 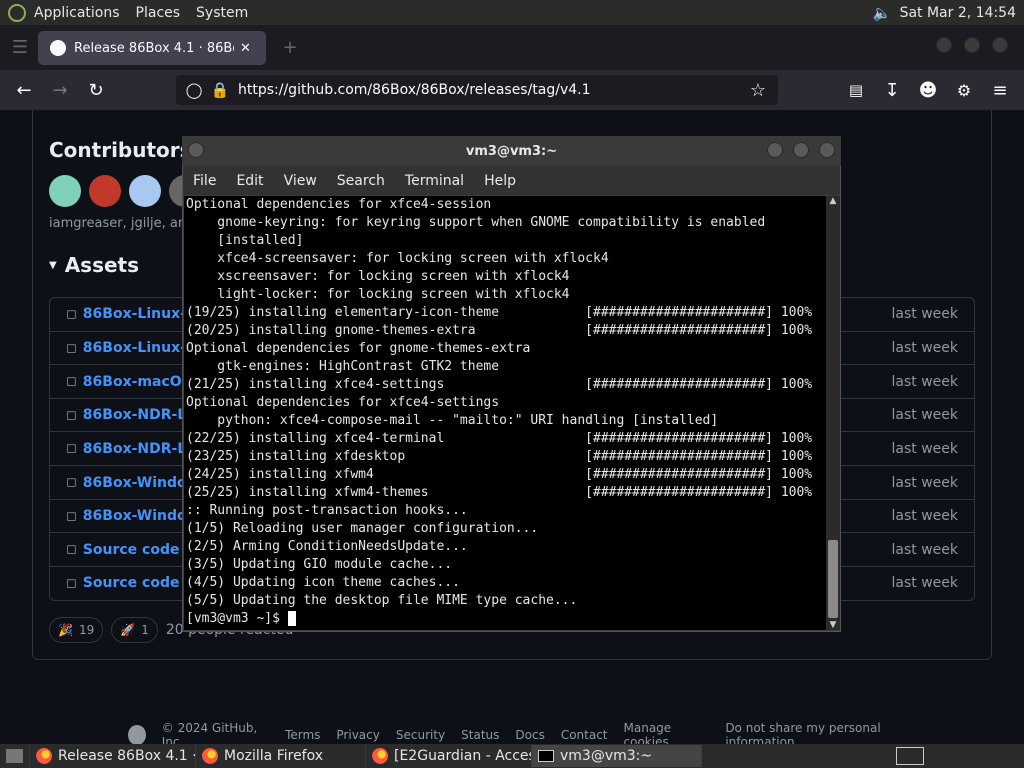 What do you see at coordinates (222, 13) in the screenshot?
I see `system-menu: System` at bounding box center [222, 13].